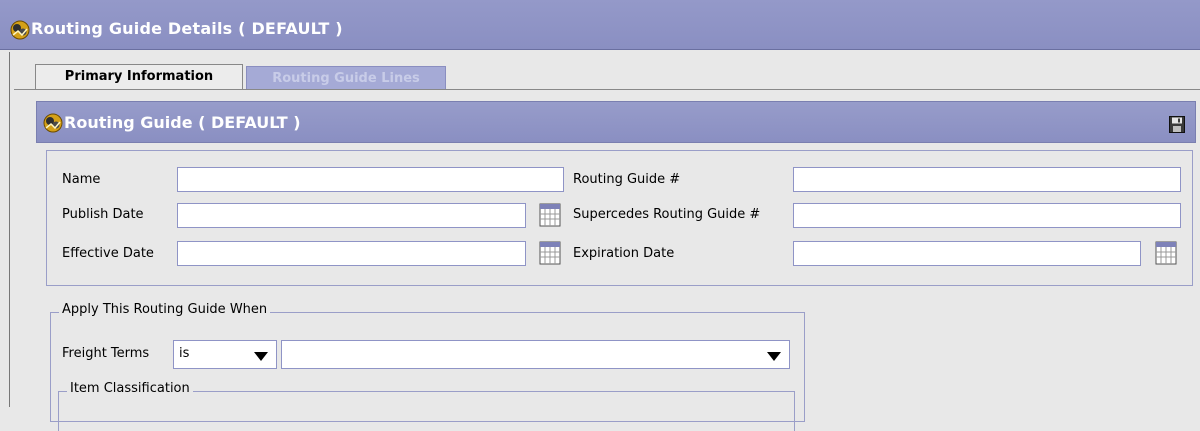  What do you see at coordinates (351, 215) in the screenshot?
I see `publish-date-input` at bounding box center [351, 215].